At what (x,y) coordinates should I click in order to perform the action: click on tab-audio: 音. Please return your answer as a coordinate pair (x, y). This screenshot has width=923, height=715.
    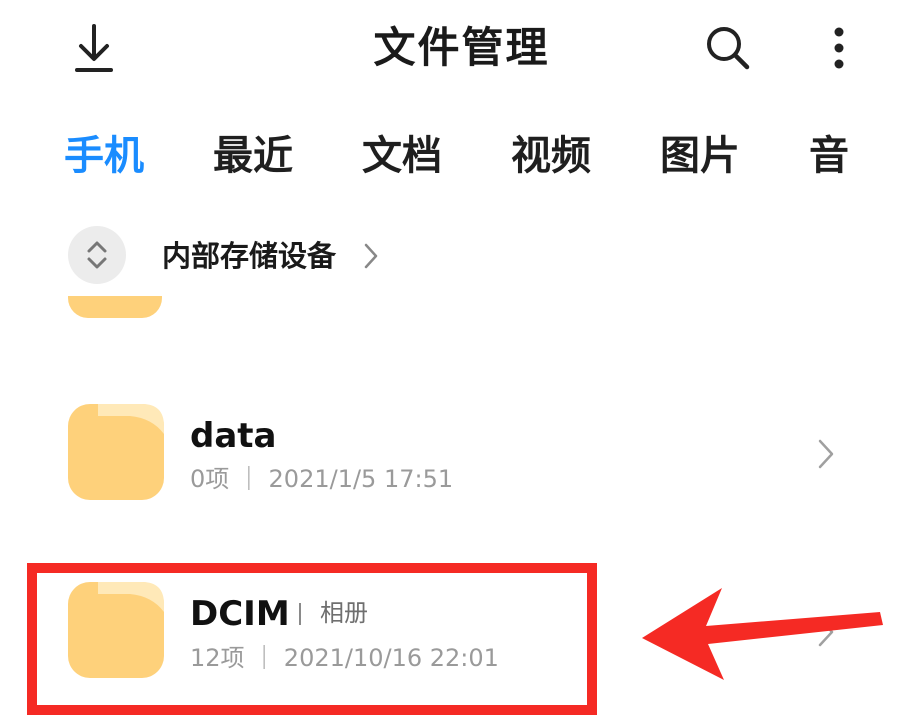
    Looking at the image, I should click on (829, 156).